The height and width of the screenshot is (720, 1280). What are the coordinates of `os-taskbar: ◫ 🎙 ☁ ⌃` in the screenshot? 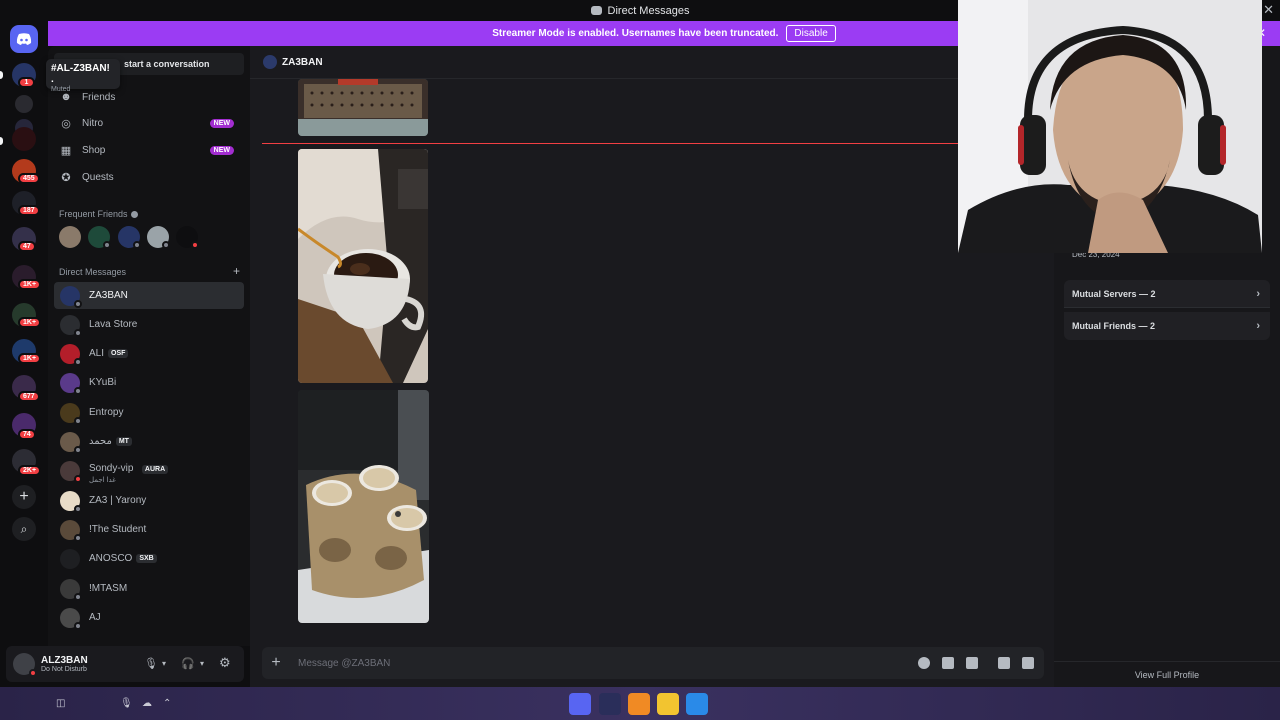 It's located at (640, 703).